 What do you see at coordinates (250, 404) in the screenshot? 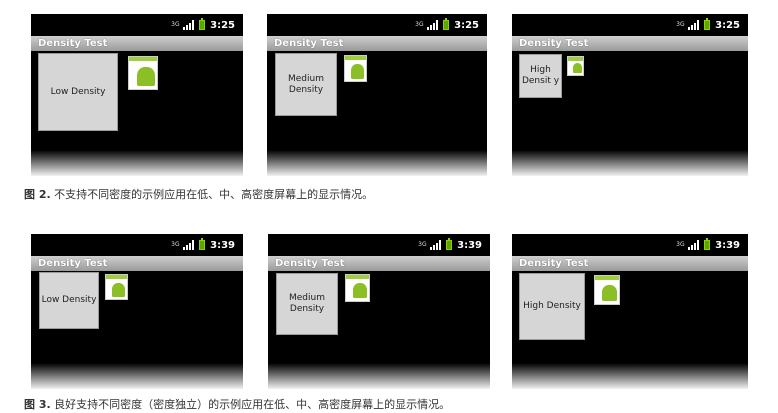
I see `figure3-caption-text: 良好支持不同密度（密度独立）的示例应用在低、中、高密度屏幕上的显示情况。` at bounding box center [250, 404].